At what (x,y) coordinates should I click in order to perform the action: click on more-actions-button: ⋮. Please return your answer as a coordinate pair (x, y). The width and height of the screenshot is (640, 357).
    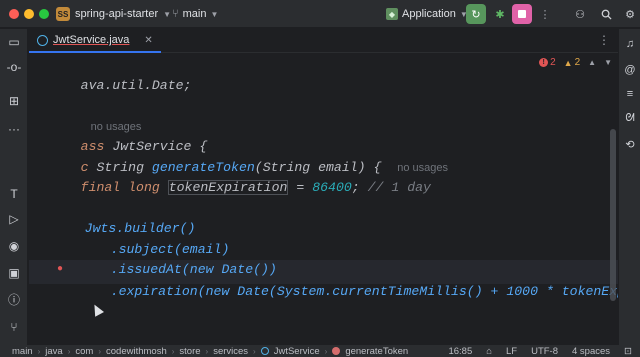
    Looking at the image, I should click on (545, 14).